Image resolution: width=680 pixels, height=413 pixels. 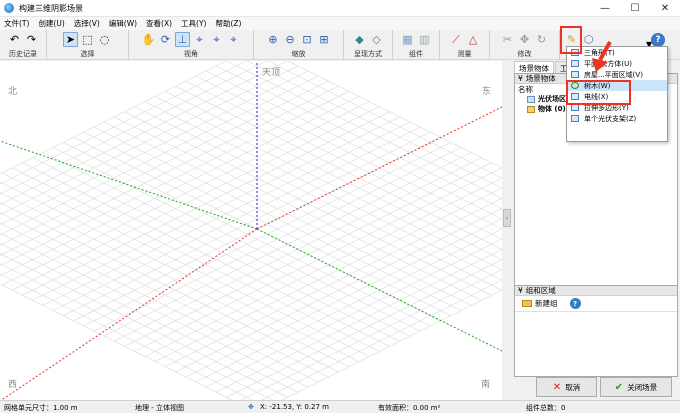 I want to click on objects-folder-icon, so click(x=531, y=109).